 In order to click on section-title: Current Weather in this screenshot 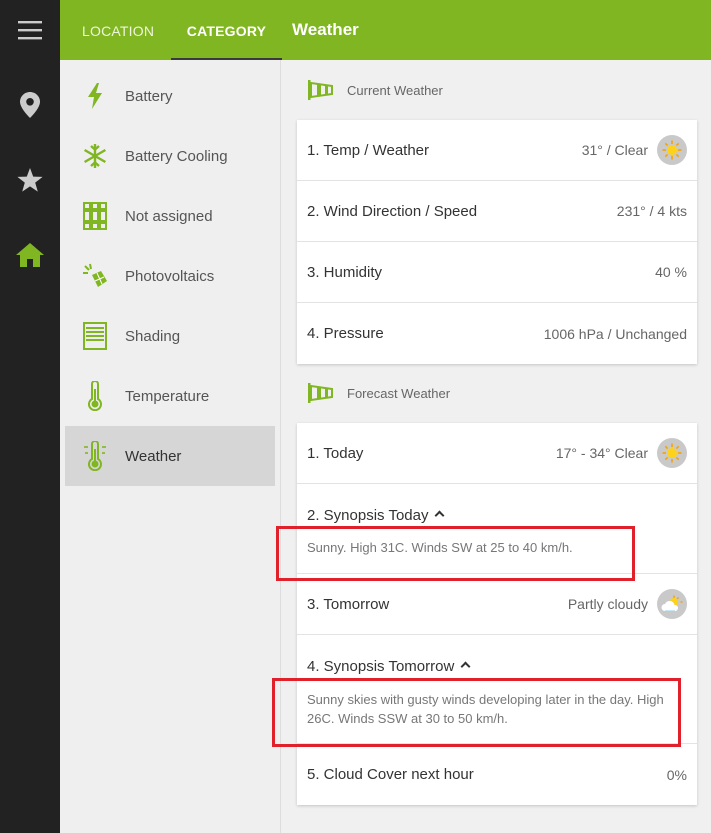, I will do `click(395, 90)`.